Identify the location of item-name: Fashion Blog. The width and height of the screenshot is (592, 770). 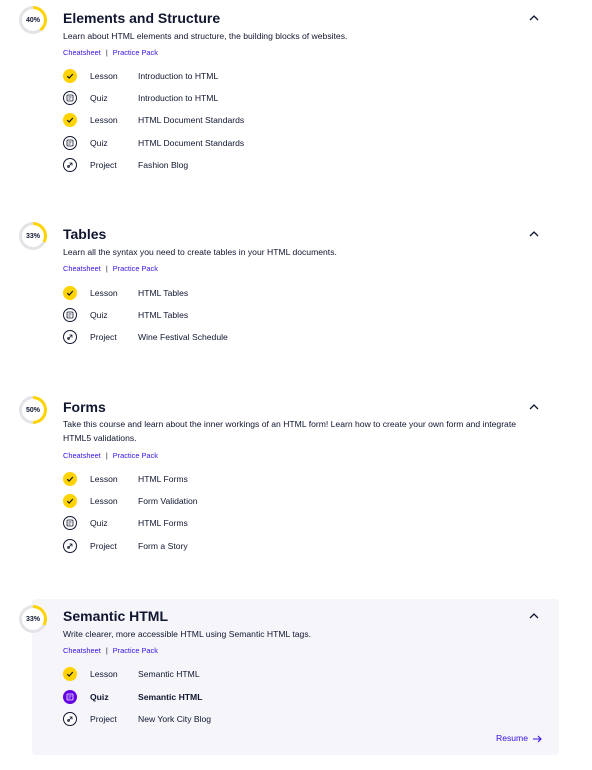
(163, 165).